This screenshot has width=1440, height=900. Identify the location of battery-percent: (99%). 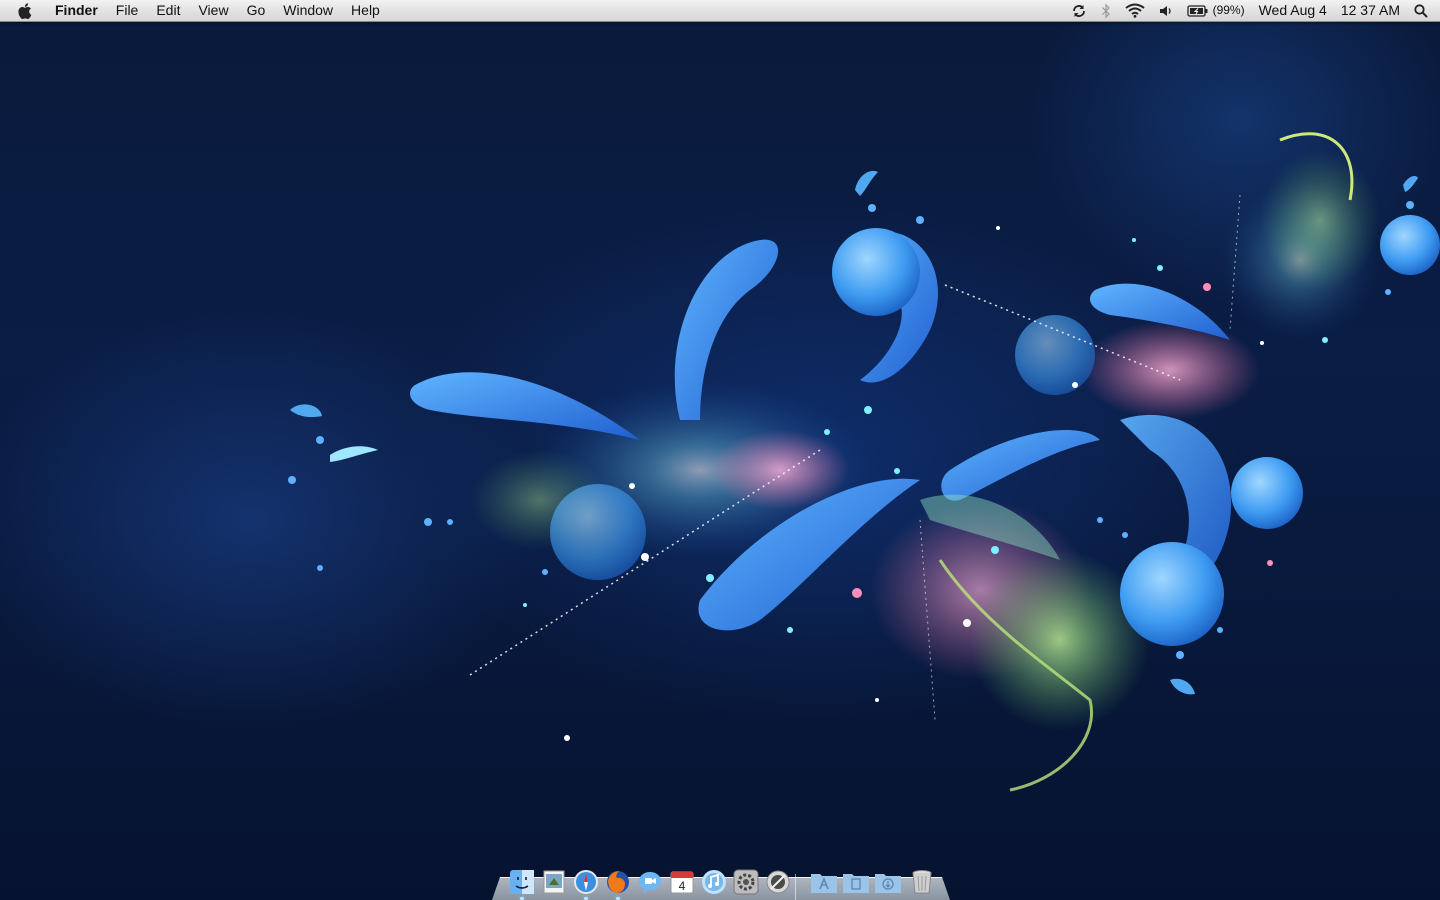
(1228, 10).